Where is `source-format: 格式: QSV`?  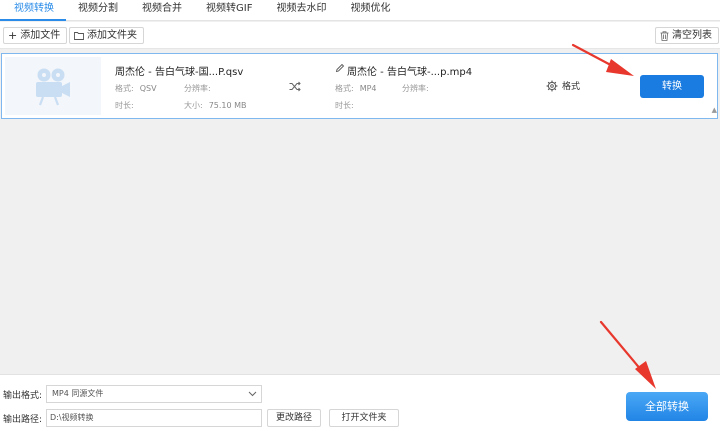 source-format: 格式: QSV is located at coordinates (136, 88).